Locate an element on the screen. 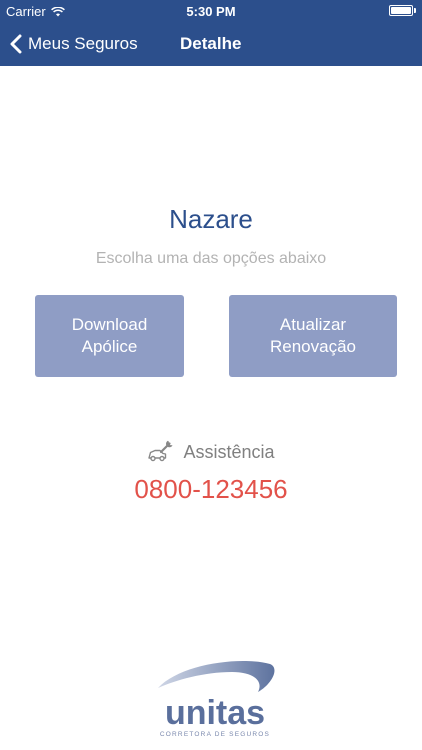 This screenshot has height=750, width=422. back-button: Meus Seguros is located at coordinates (74, 44).